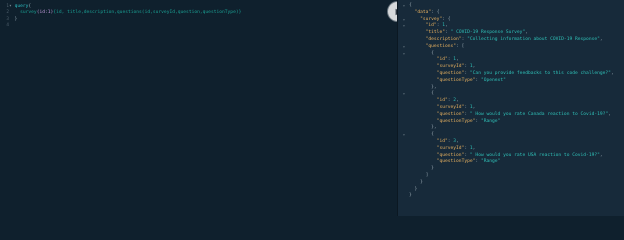 The width and height of the screenshot is (624, 240). What do you see at coordinates (431, 19) in the screenshot?
I see `json-key: "survey"` at bounding box center [431, 19].